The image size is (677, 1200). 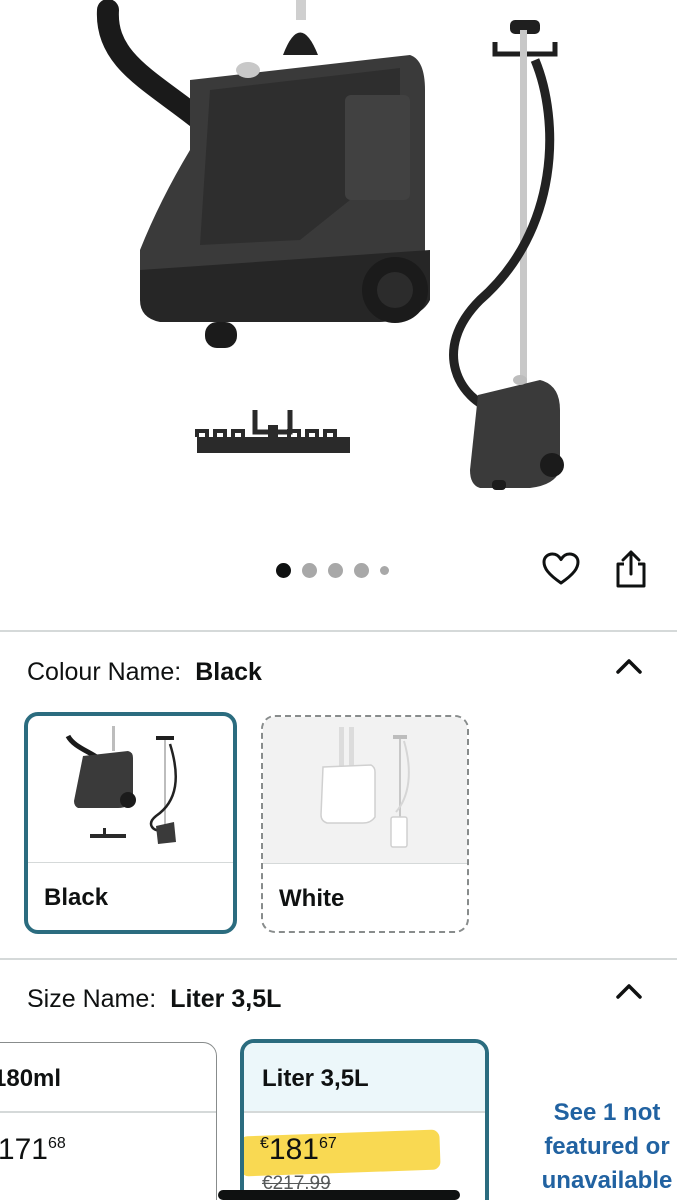 I want to click on size-option-price: €18167, so click(x=298, y=1150).